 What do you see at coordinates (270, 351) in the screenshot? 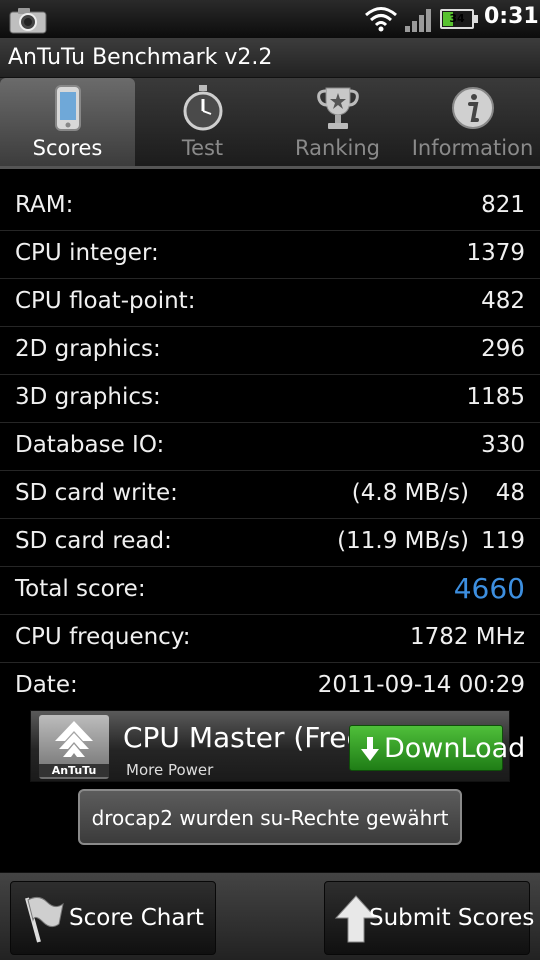
I see `score-row-2d-graphics: 2D graphics: 296` at bounding box center [270, 351].